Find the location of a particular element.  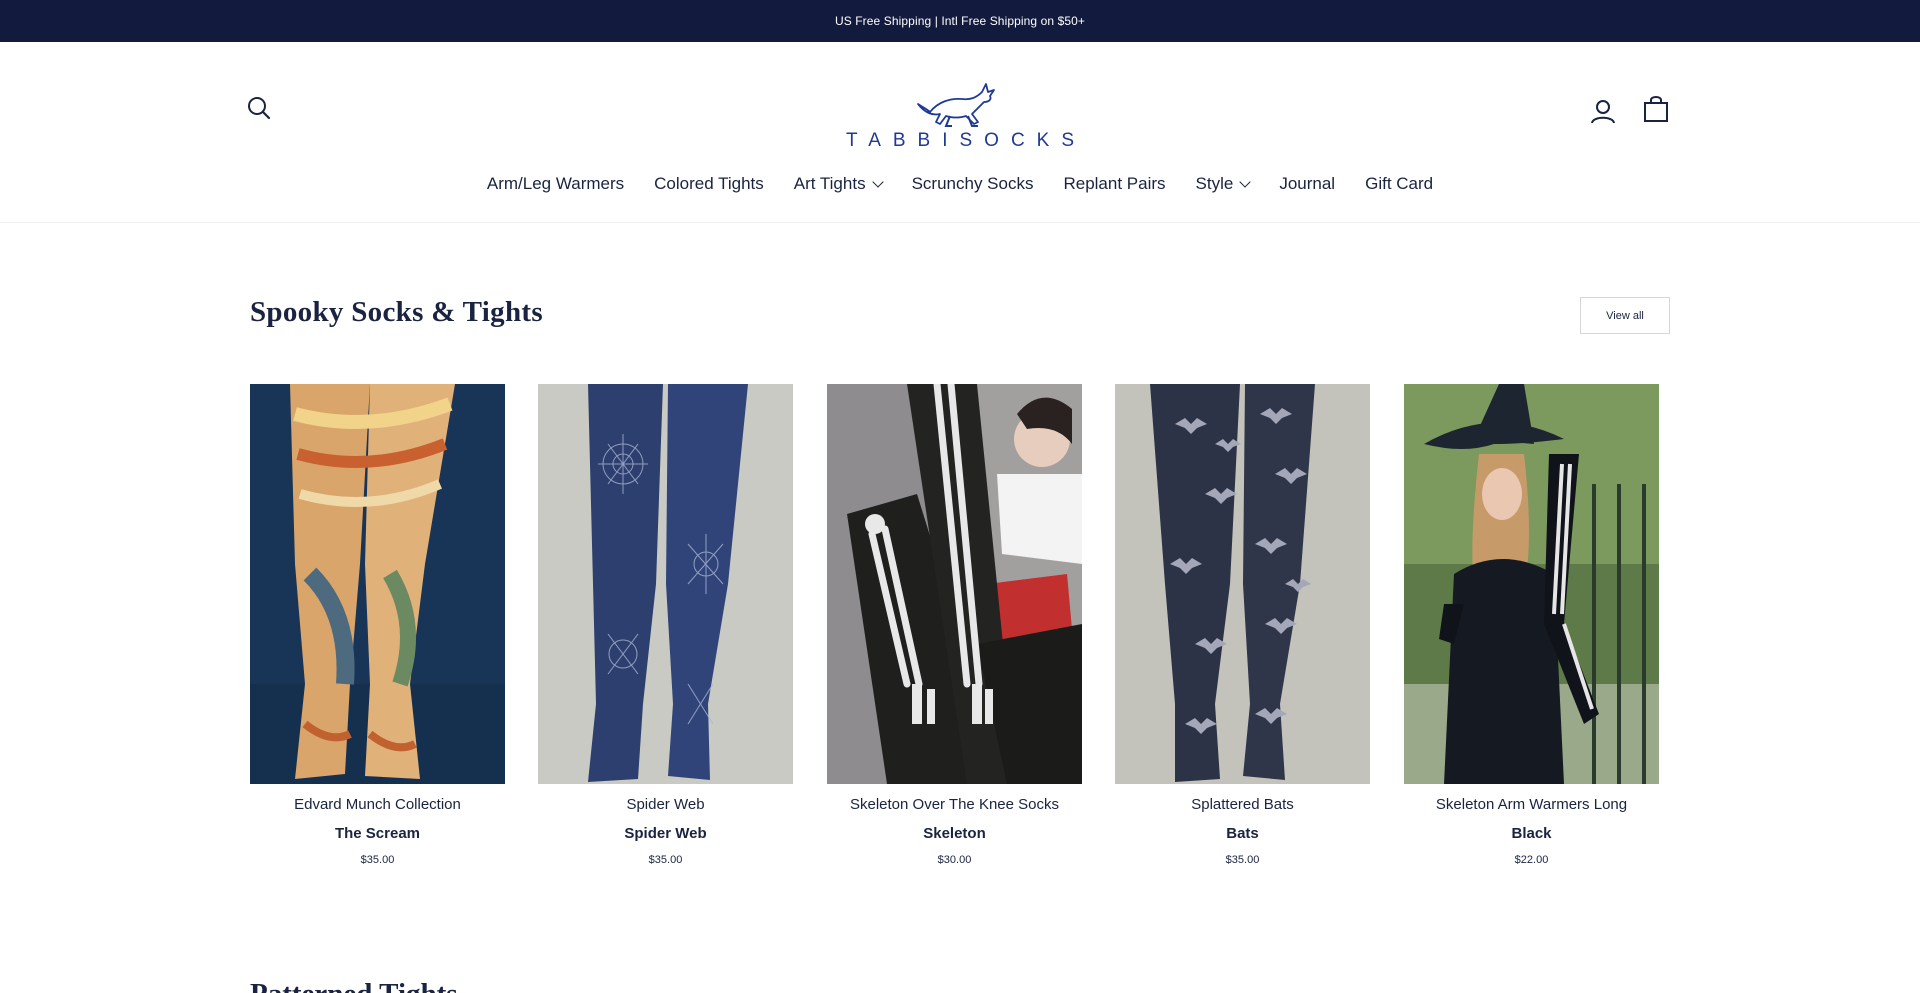

nav-item-art-tights: Art Tights is located at coordinates (838, 184).